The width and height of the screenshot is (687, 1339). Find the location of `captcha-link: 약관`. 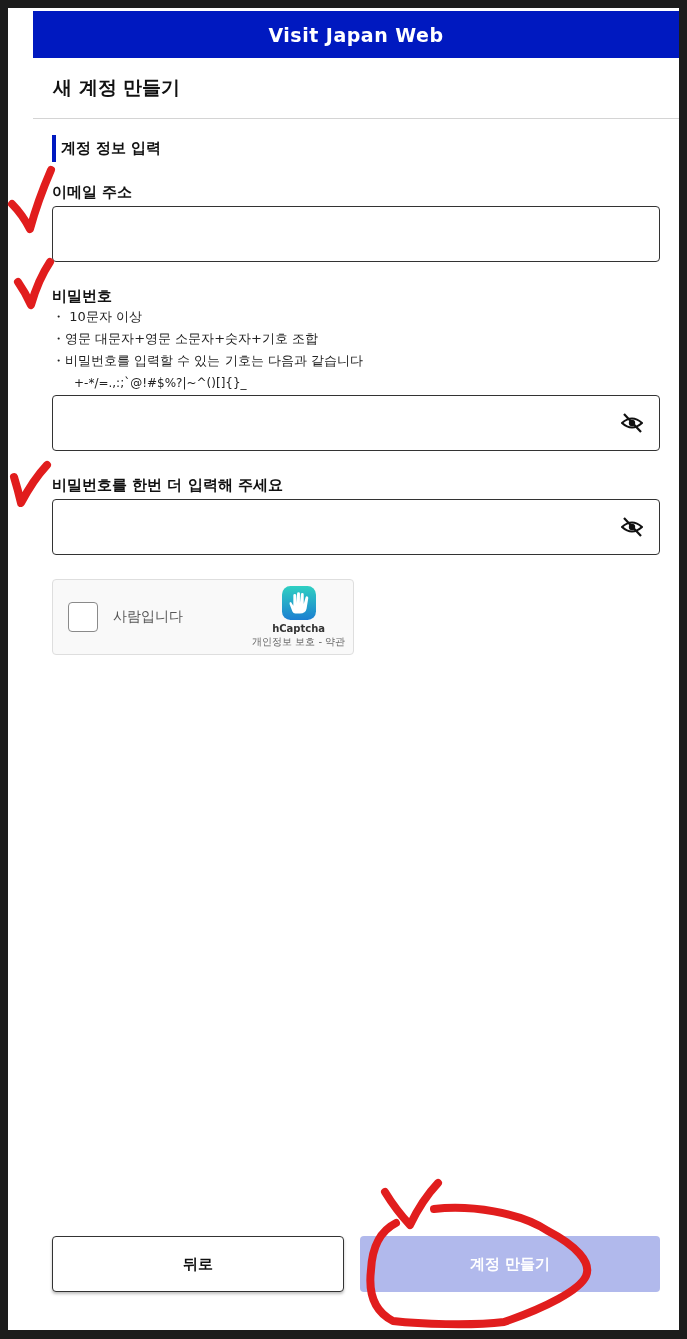

captcha-link: 약관 is located at coordinates (335, 641).